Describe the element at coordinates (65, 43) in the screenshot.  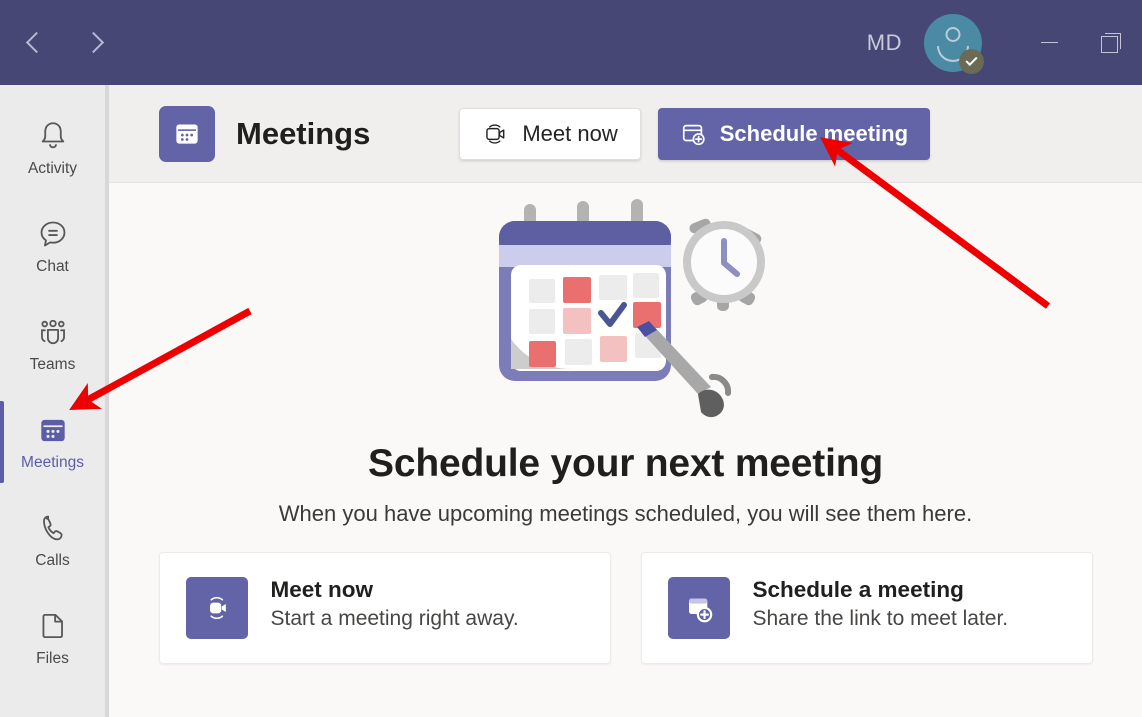
I see `navigation-arrows` at that location.